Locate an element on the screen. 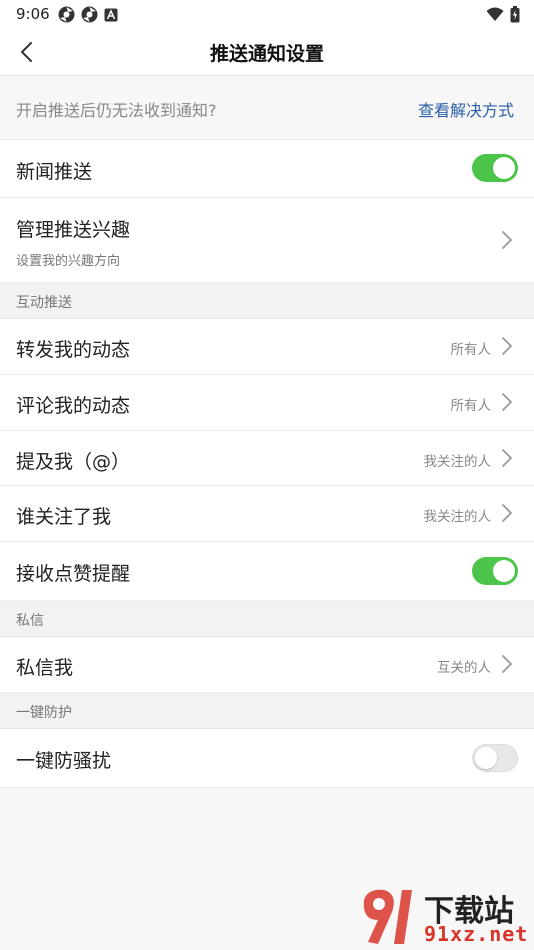 The height and width of the screenshot is (950, 534). news-push-toggle is located at coordinates (495, 168).